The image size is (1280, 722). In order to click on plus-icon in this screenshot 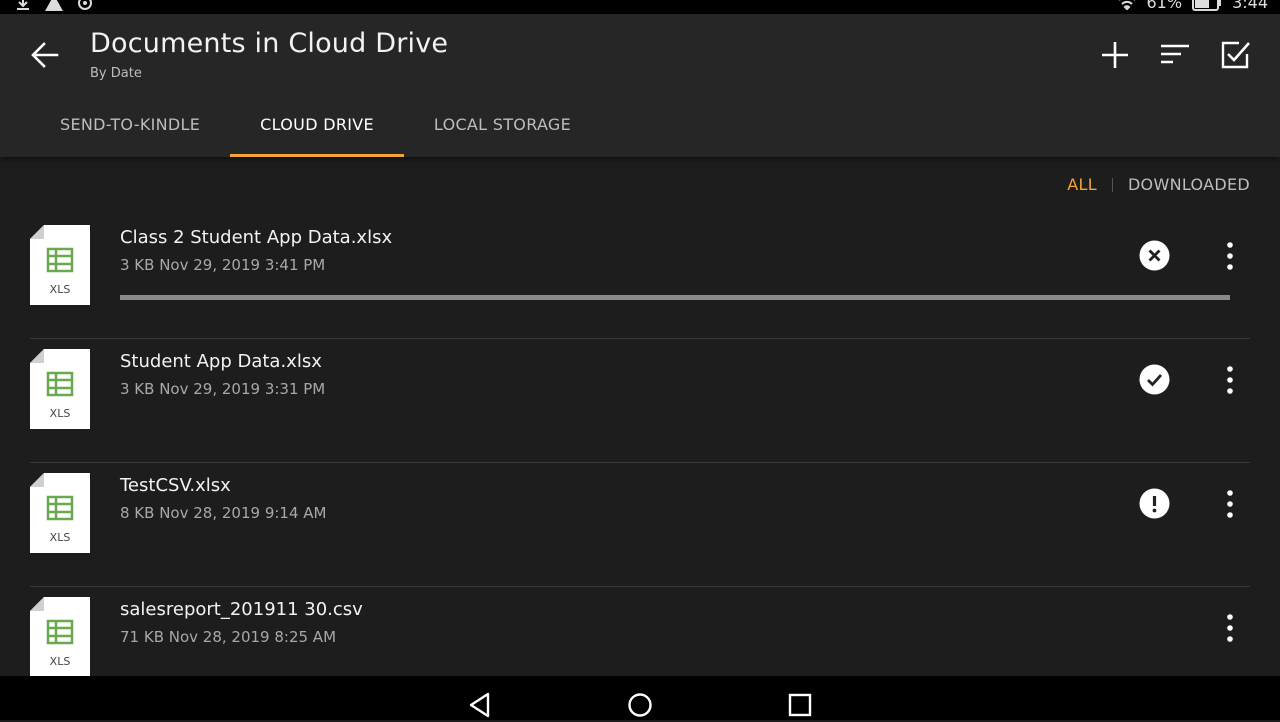, I will do `click(1115, 55)`.